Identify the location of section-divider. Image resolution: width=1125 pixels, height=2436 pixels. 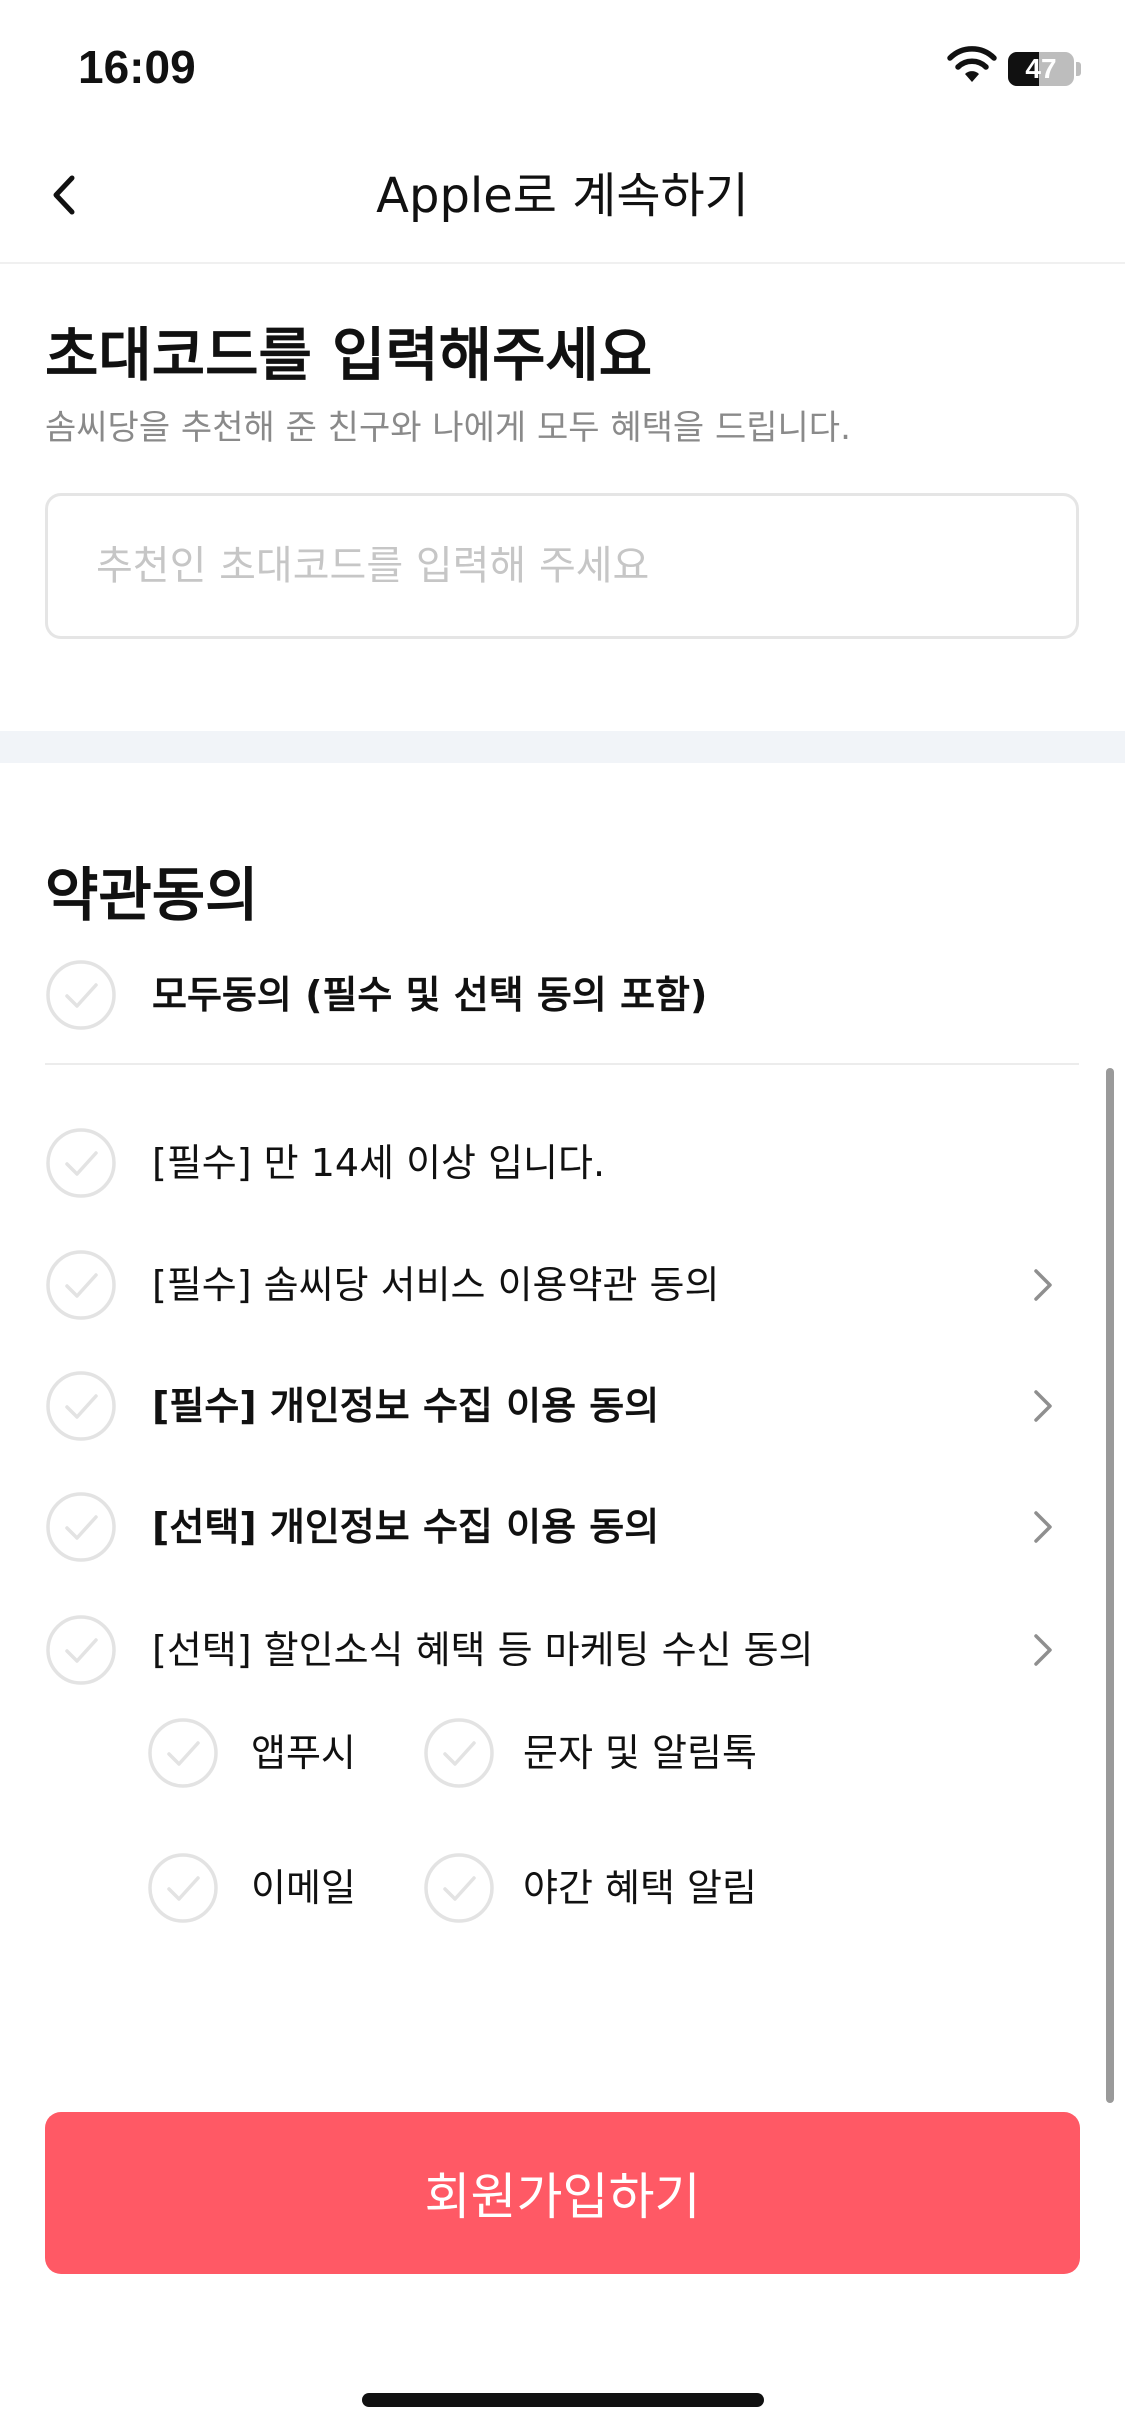
(562, 747).